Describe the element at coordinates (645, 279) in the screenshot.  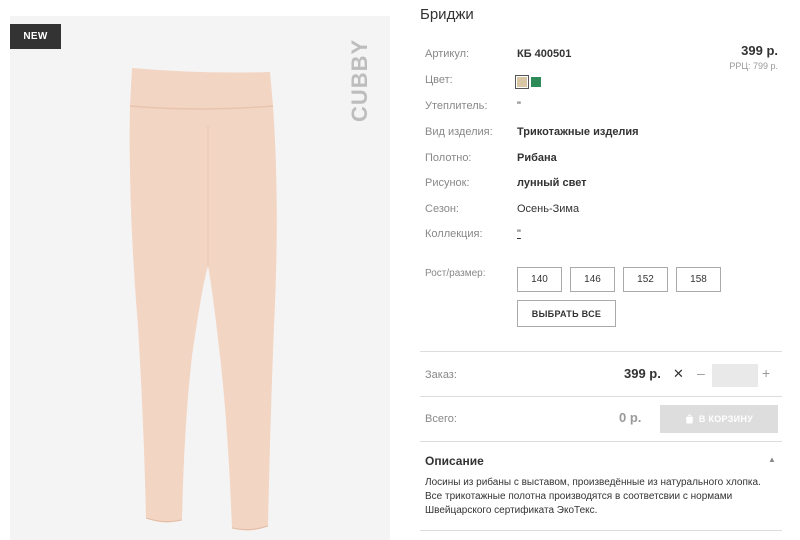
I see `size-option-152: 152` at that location.